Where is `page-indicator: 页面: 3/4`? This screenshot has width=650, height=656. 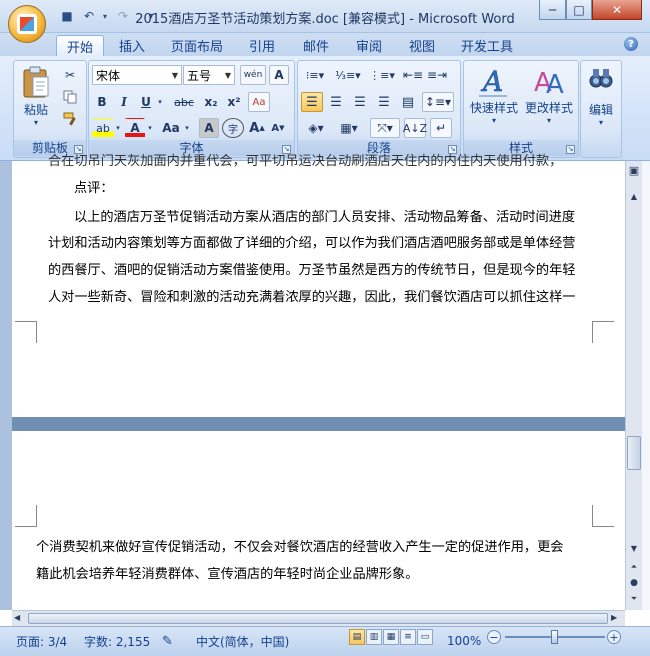 page-indicator: 页面: 3/4 is located at coordinates (41, 641).